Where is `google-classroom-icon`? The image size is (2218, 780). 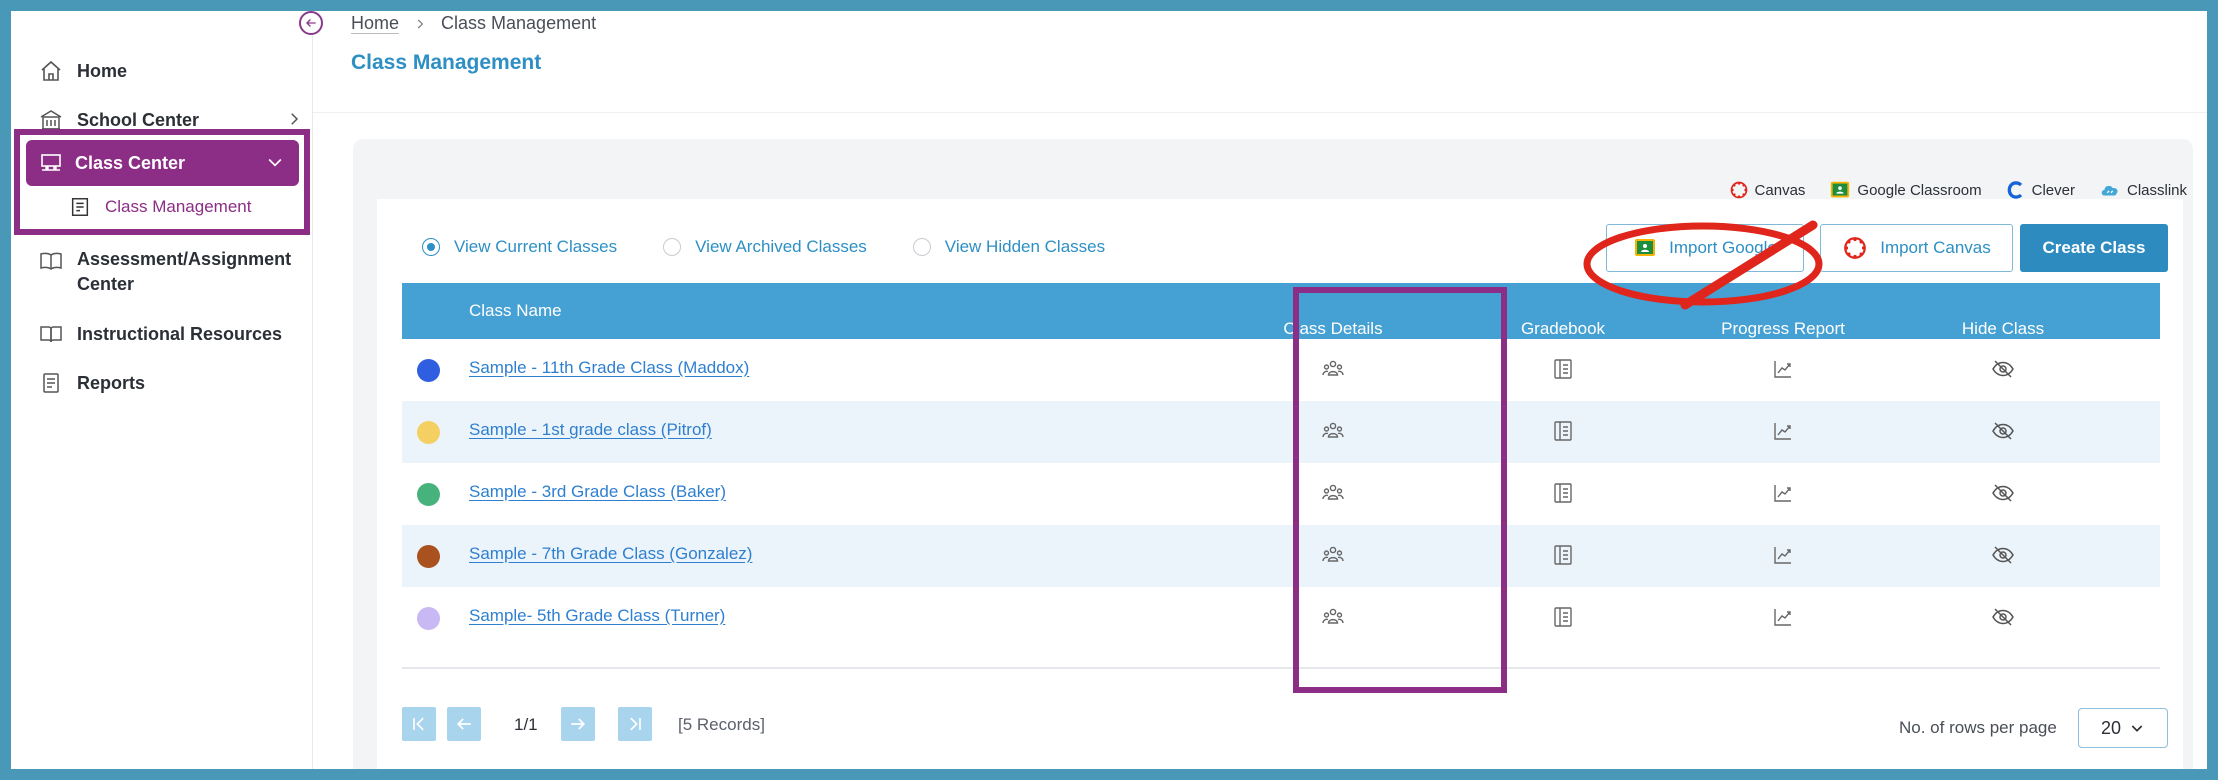 google-classroom-icon is located at coordinates (1840, 189).